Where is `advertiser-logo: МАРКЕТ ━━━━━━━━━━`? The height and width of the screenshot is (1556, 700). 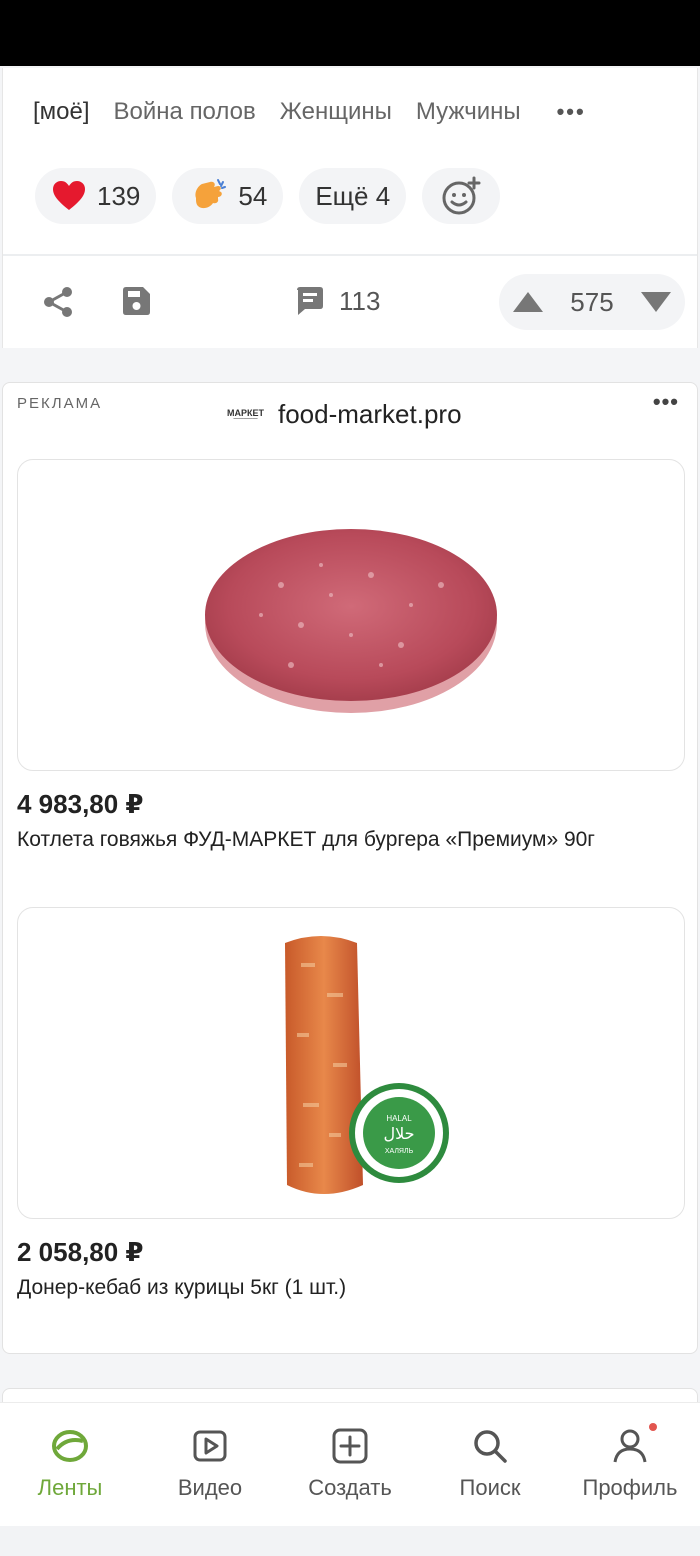 advertiser-logo: МАРКЕТ ━━━━━━━━━━ is located at coordinates (245, 414).